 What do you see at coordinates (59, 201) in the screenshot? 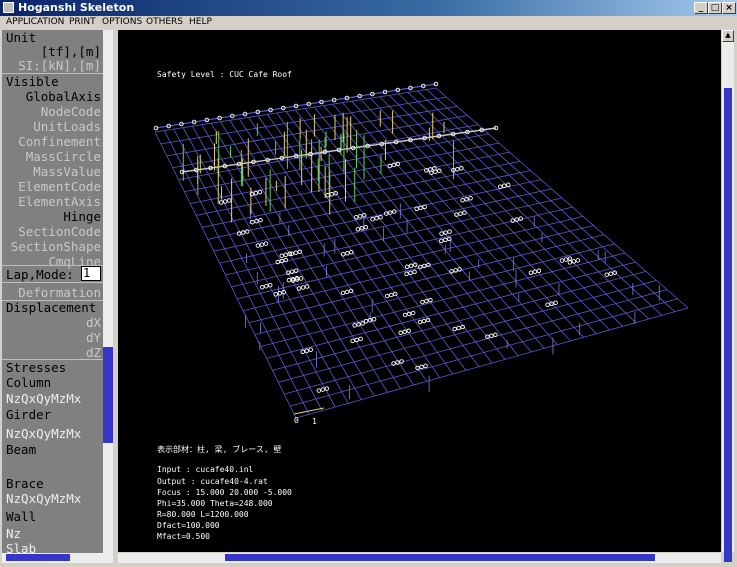
I see `toggle-elementaxis: ElementAxis` at bounding box center [59, 201].